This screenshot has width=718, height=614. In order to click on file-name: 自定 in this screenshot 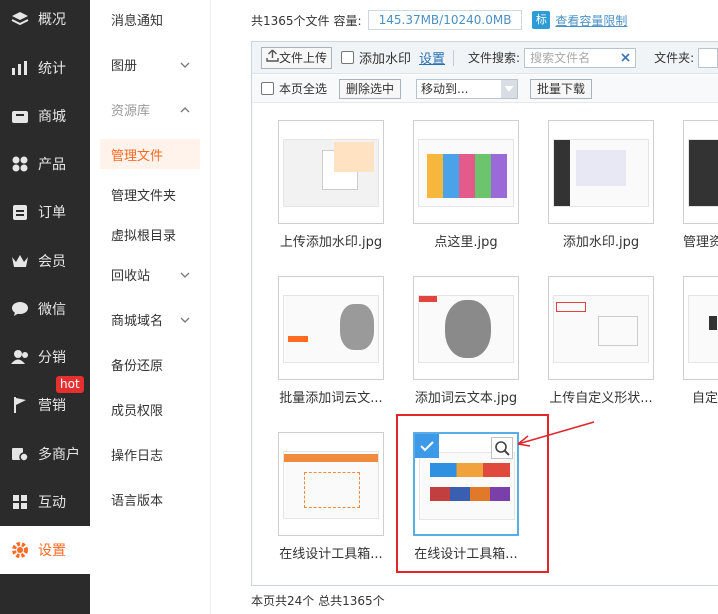, I will do `click(704, 398)`.